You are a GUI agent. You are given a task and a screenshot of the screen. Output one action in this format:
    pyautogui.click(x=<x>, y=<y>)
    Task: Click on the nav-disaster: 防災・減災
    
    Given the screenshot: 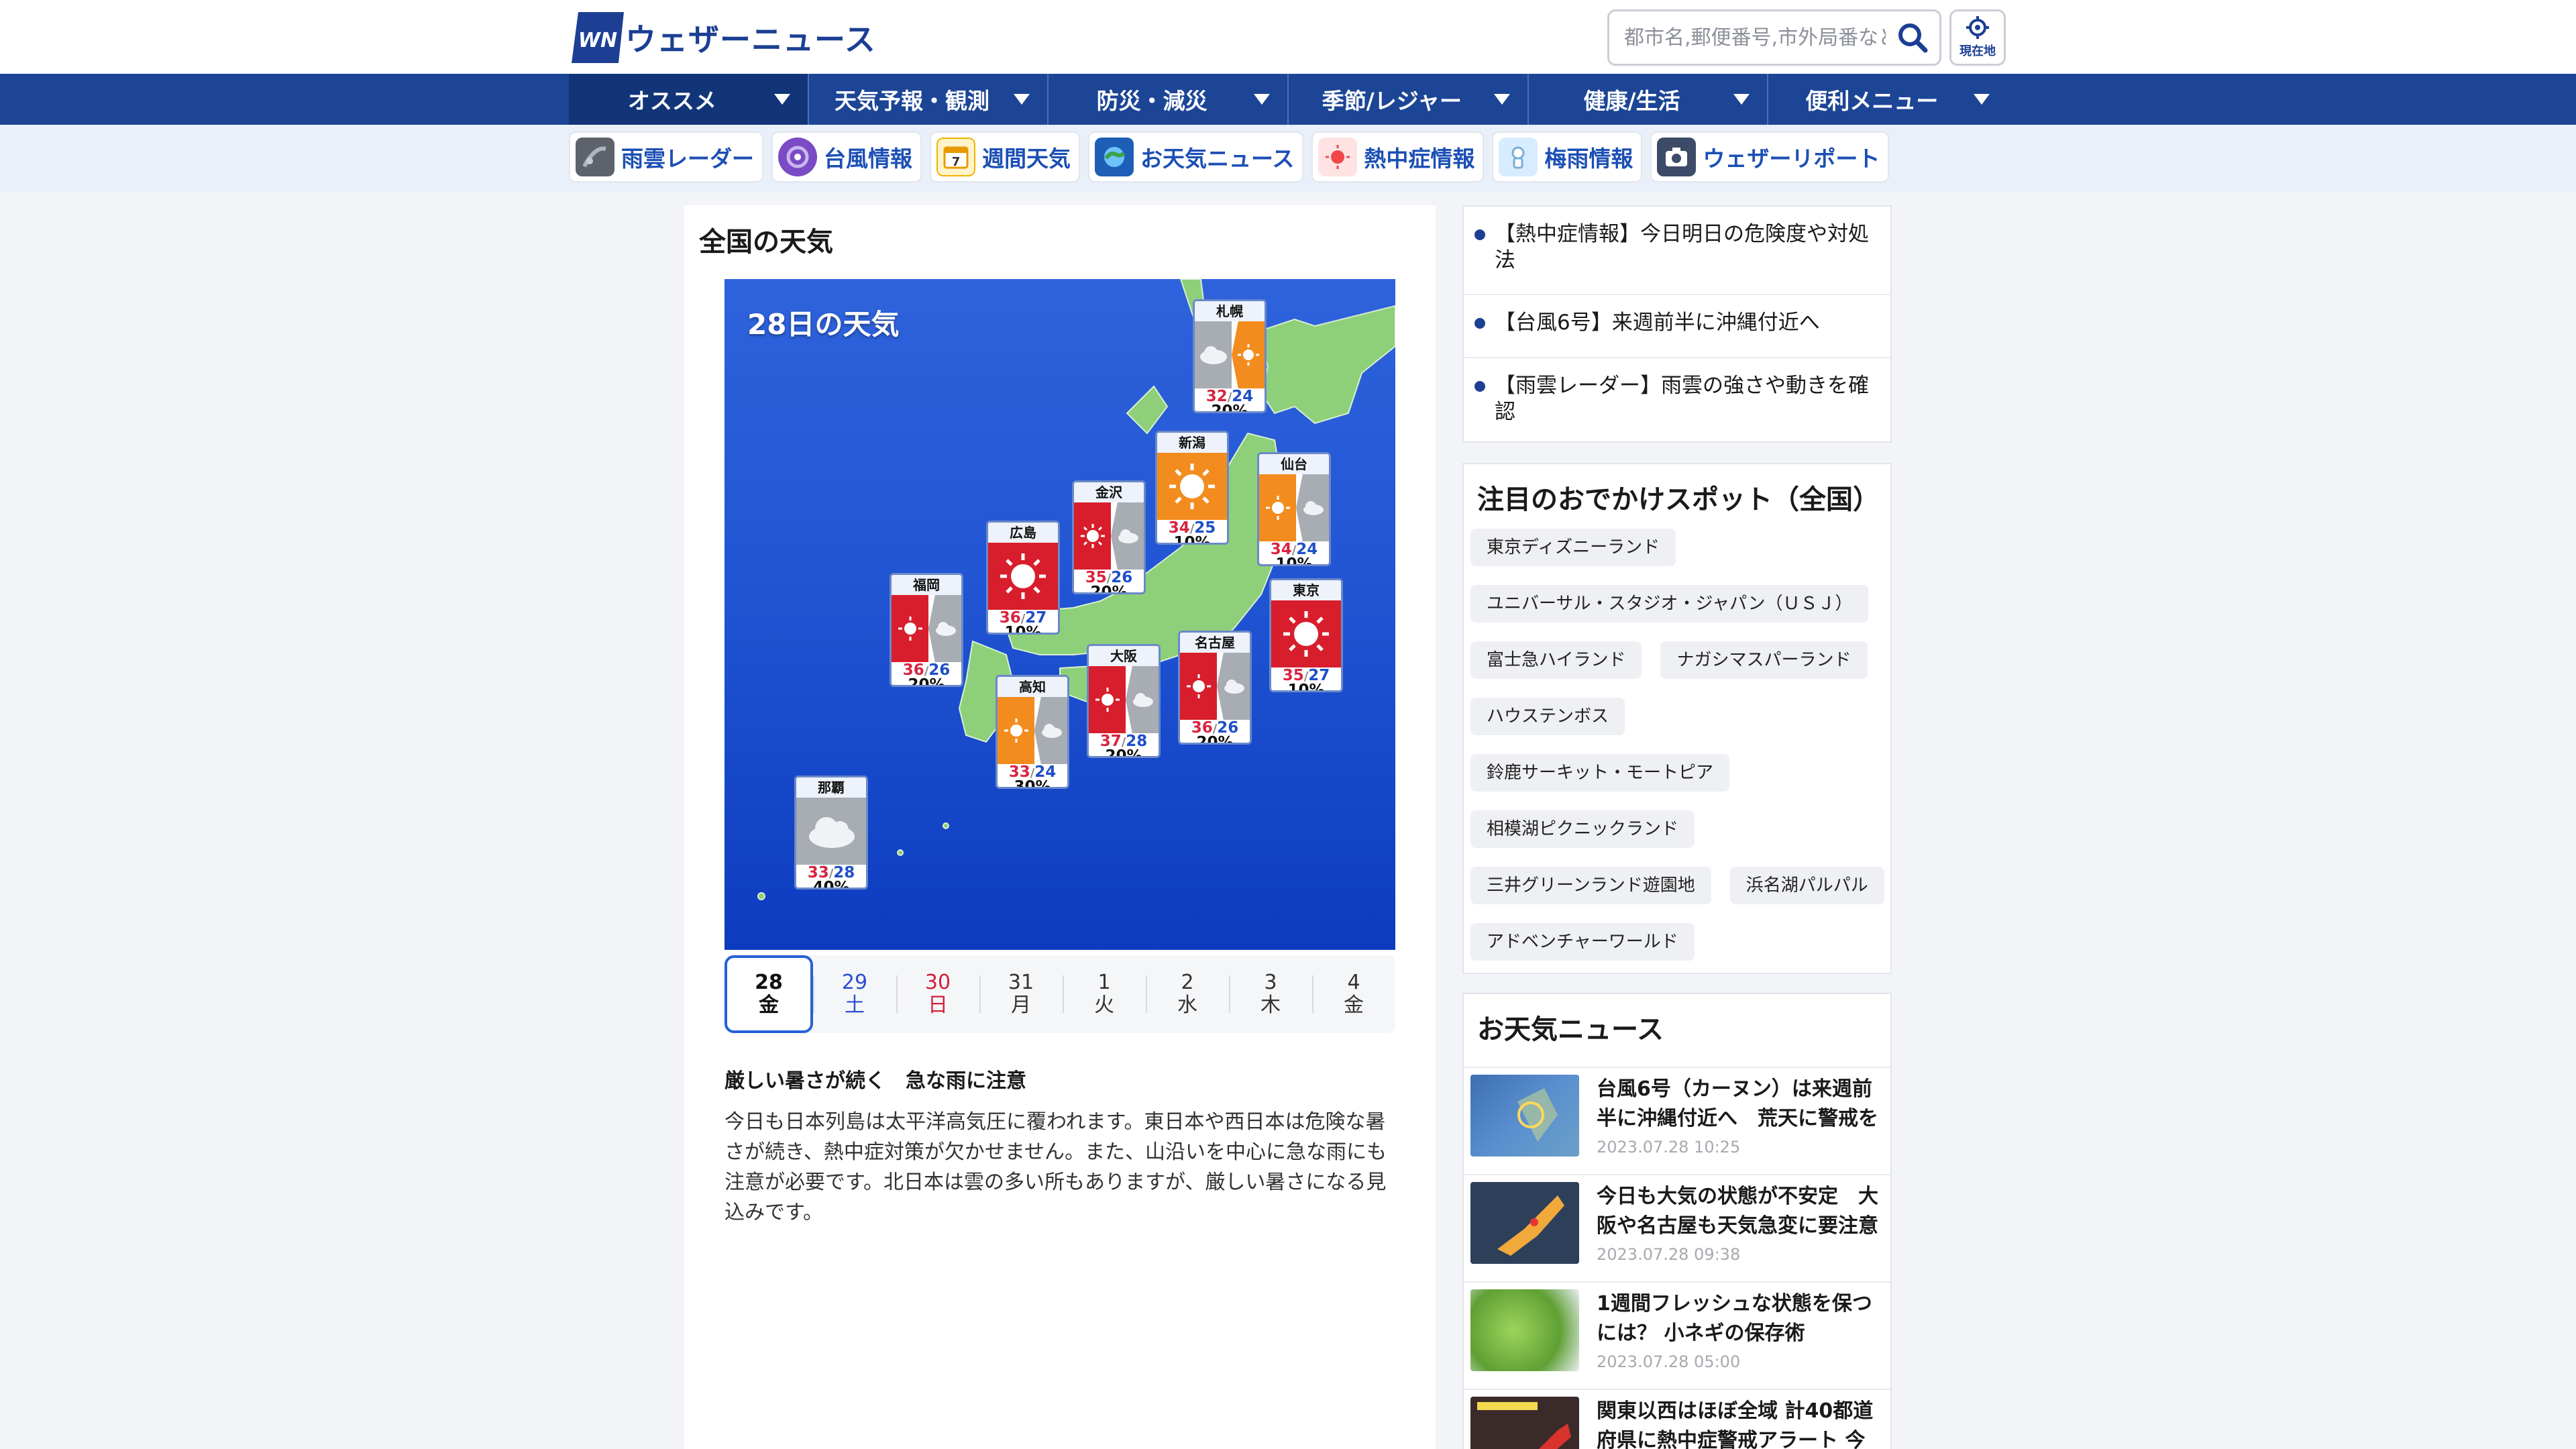 What is the action you would take?
    pyautogui.click(x=1167, y=99)
    